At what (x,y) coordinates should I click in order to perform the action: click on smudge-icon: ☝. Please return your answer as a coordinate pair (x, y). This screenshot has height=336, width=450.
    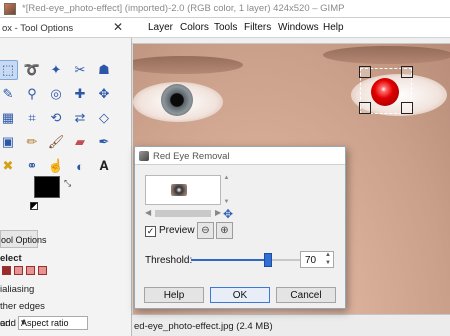
    Looking at the image, I should click on (56, 166).